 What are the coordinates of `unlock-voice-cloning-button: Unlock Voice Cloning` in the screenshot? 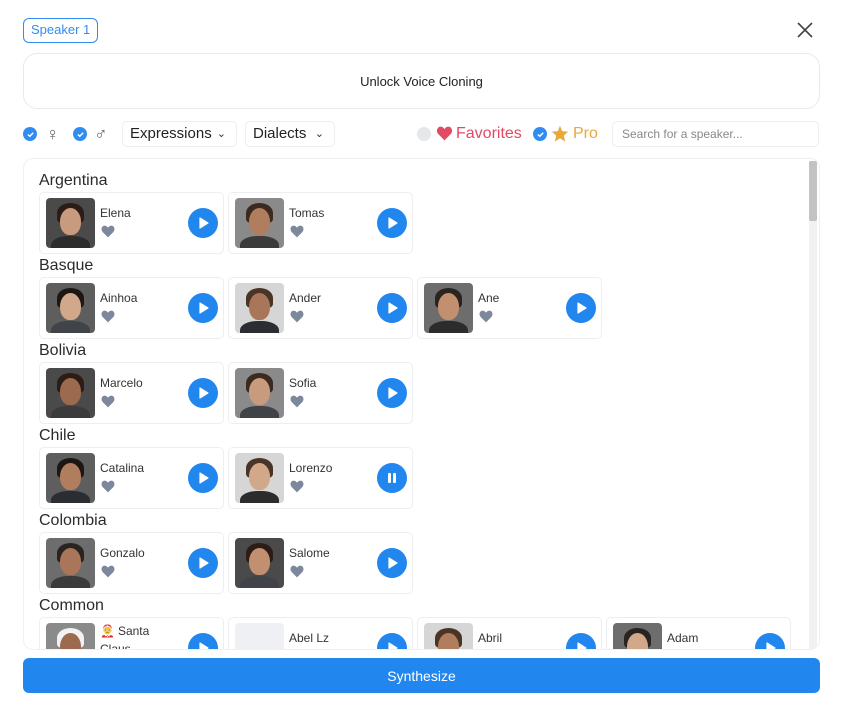 It's located at (421, 81).